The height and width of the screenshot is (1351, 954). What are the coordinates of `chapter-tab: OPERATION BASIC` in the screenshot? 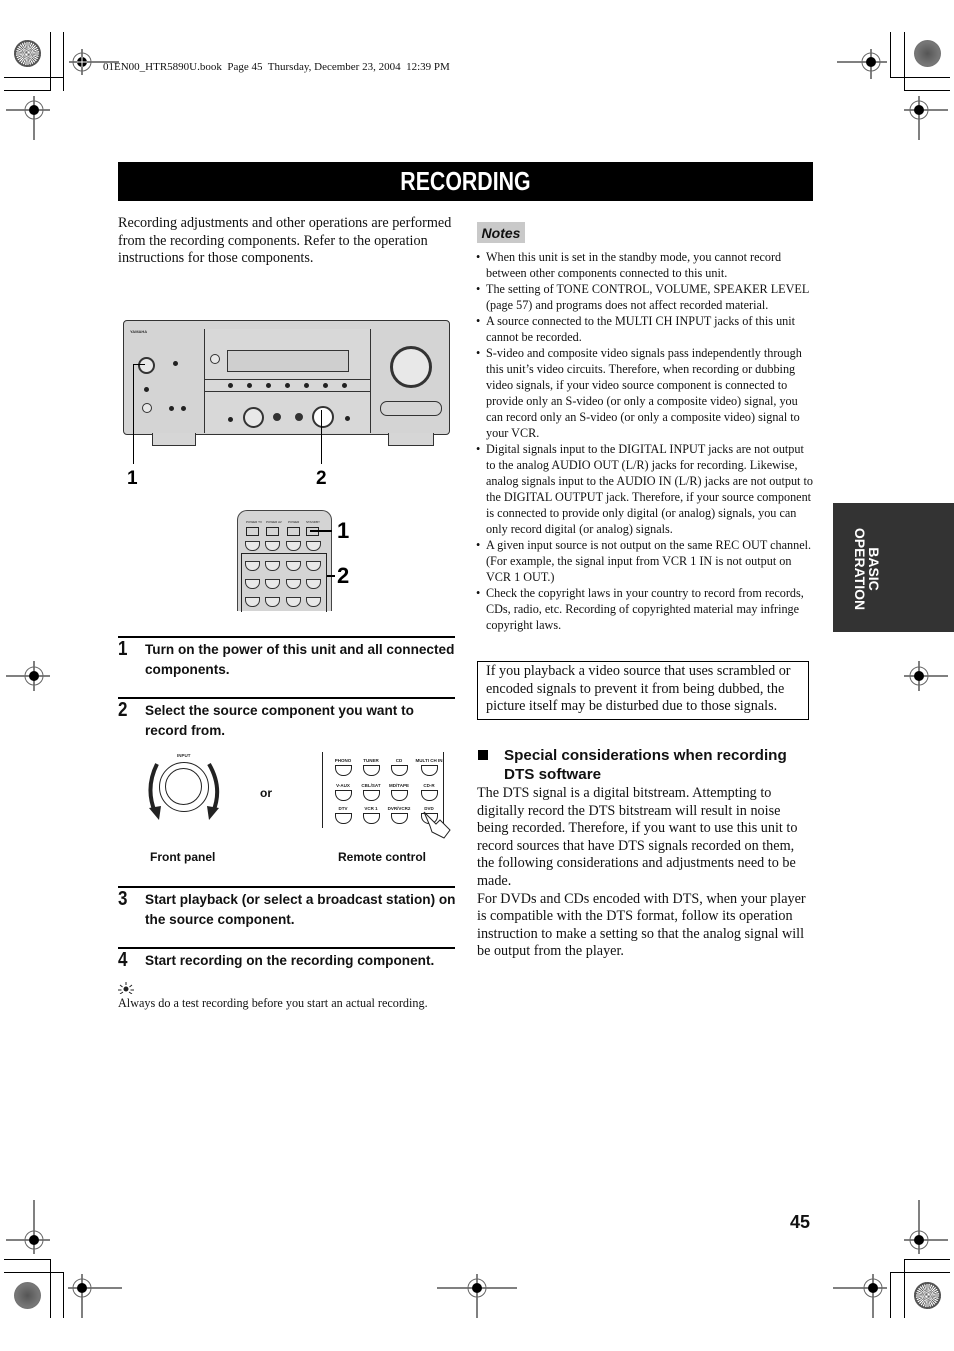 It's located at (893, 567).